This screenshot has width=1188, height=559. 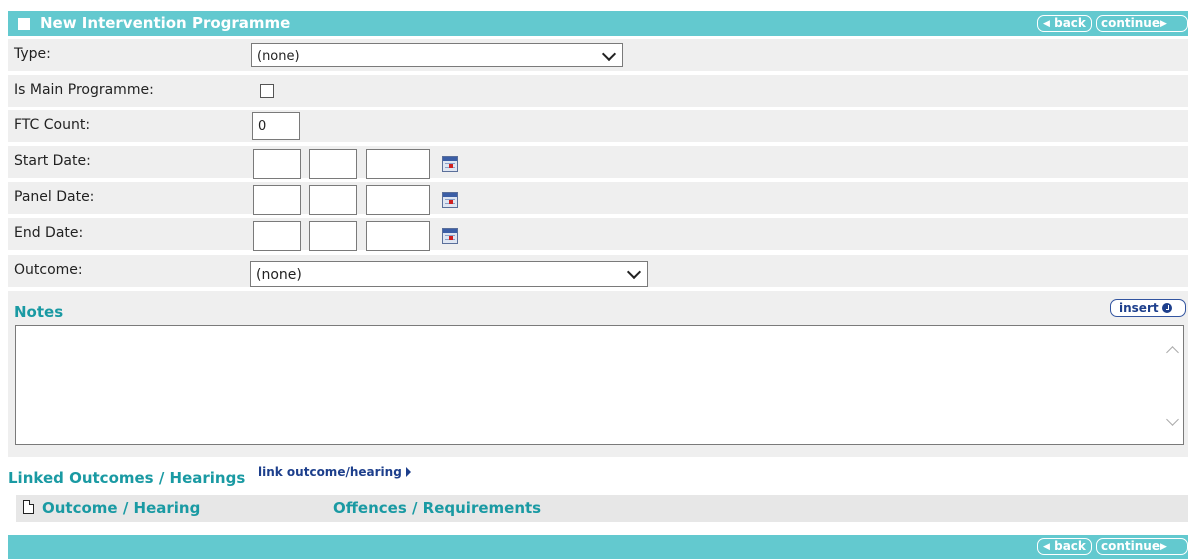 What do you see at coordinates (121, 508) in the screenshot?
I see `column-outcome-hearing: Outcome / Hearing` at bounding box center [121, 508].